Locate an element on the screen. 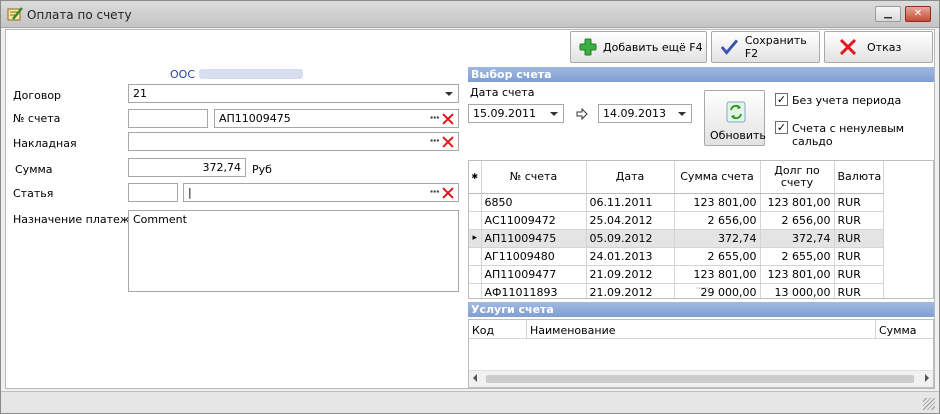 This screenshot has height=414, width=940. table-row: 6850 06.11.2011 123 801,00 123 801,00 RUR is located at coordinates (676, 202).